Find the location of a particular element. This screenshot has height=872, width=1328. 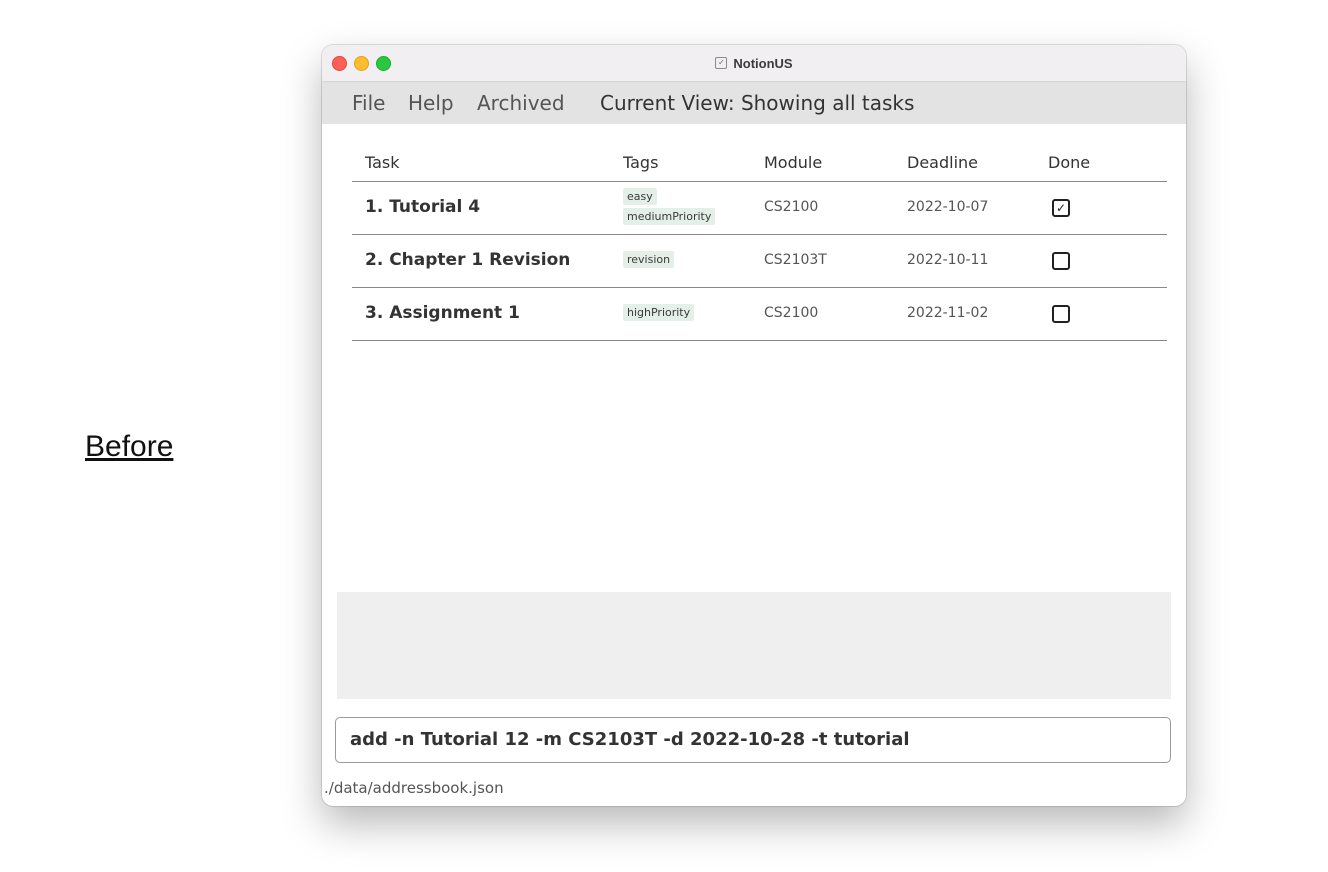

tag: revision is located at coordinates (649, 259).